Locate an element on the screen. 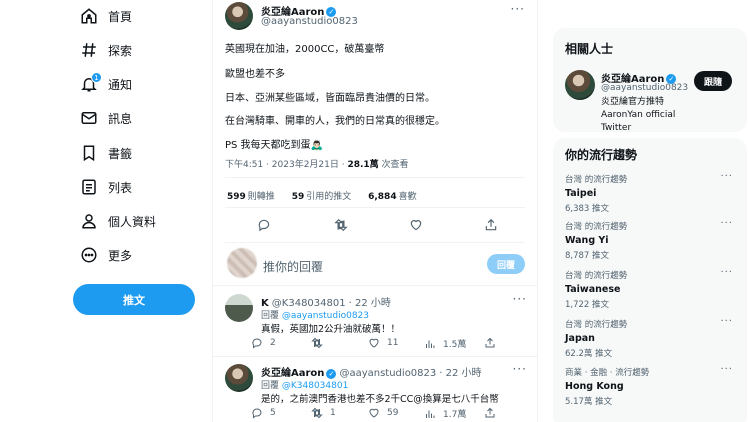  tweet-button: 推文 is located at coordinates (134, 299).